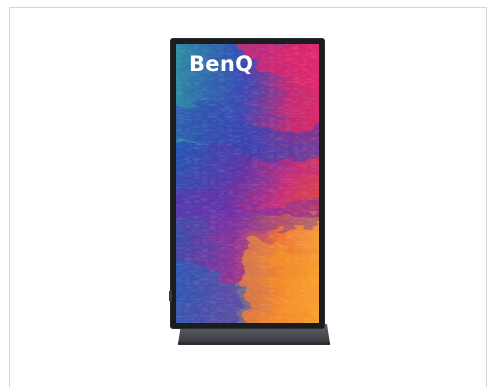 This screenshot has height=387, width=491. Describe the element at coordinates (254, 343) in the screenshot. I see `monitor-stand-base-edge` at that location.